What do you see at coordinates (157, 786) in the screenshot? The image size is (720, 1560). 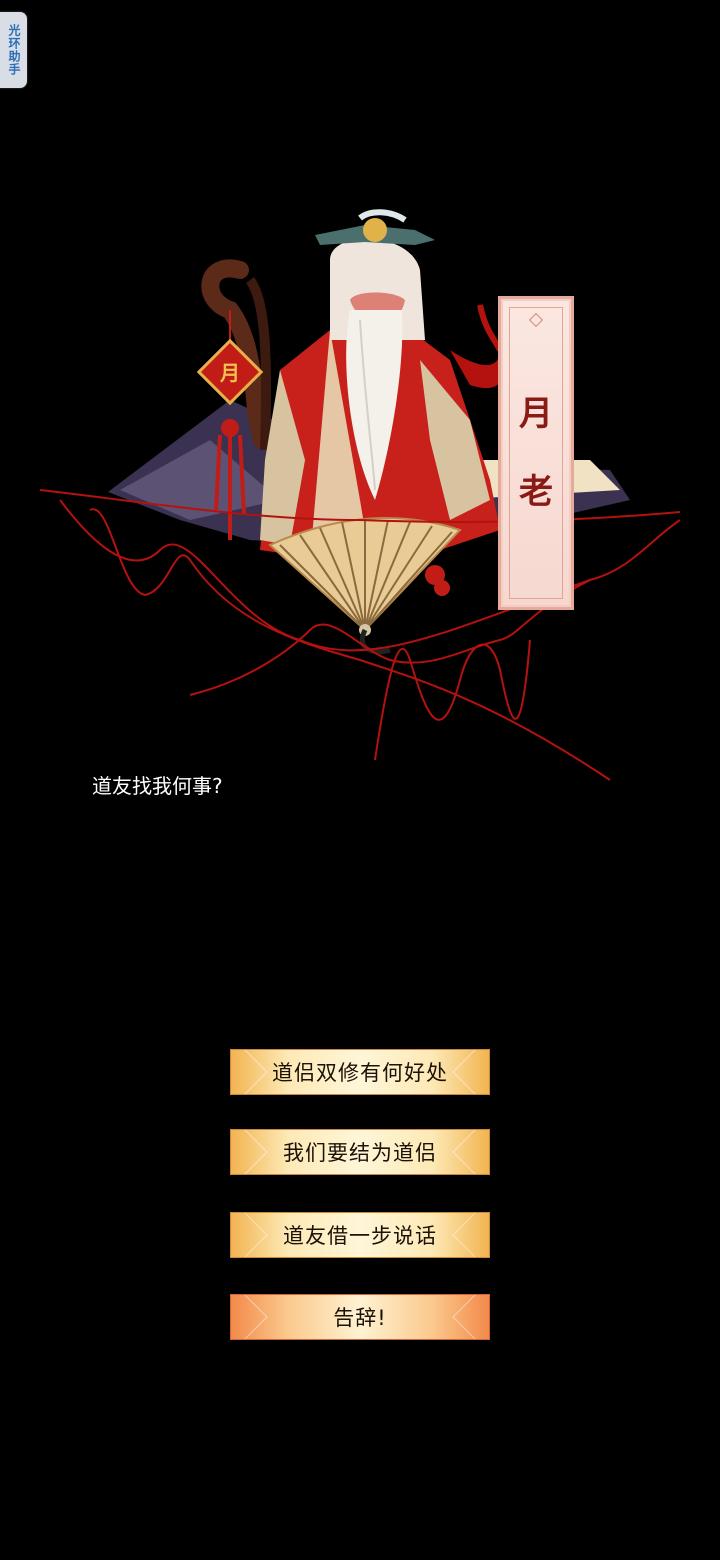 I see `npc-dialog-text: 道友找我何事?` at bounding box center [157, 786].